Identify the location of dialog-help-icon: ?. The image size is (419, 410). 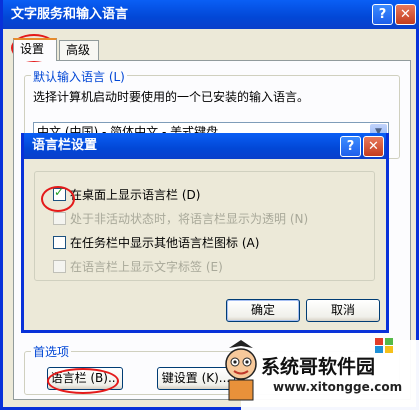
(350, 146).